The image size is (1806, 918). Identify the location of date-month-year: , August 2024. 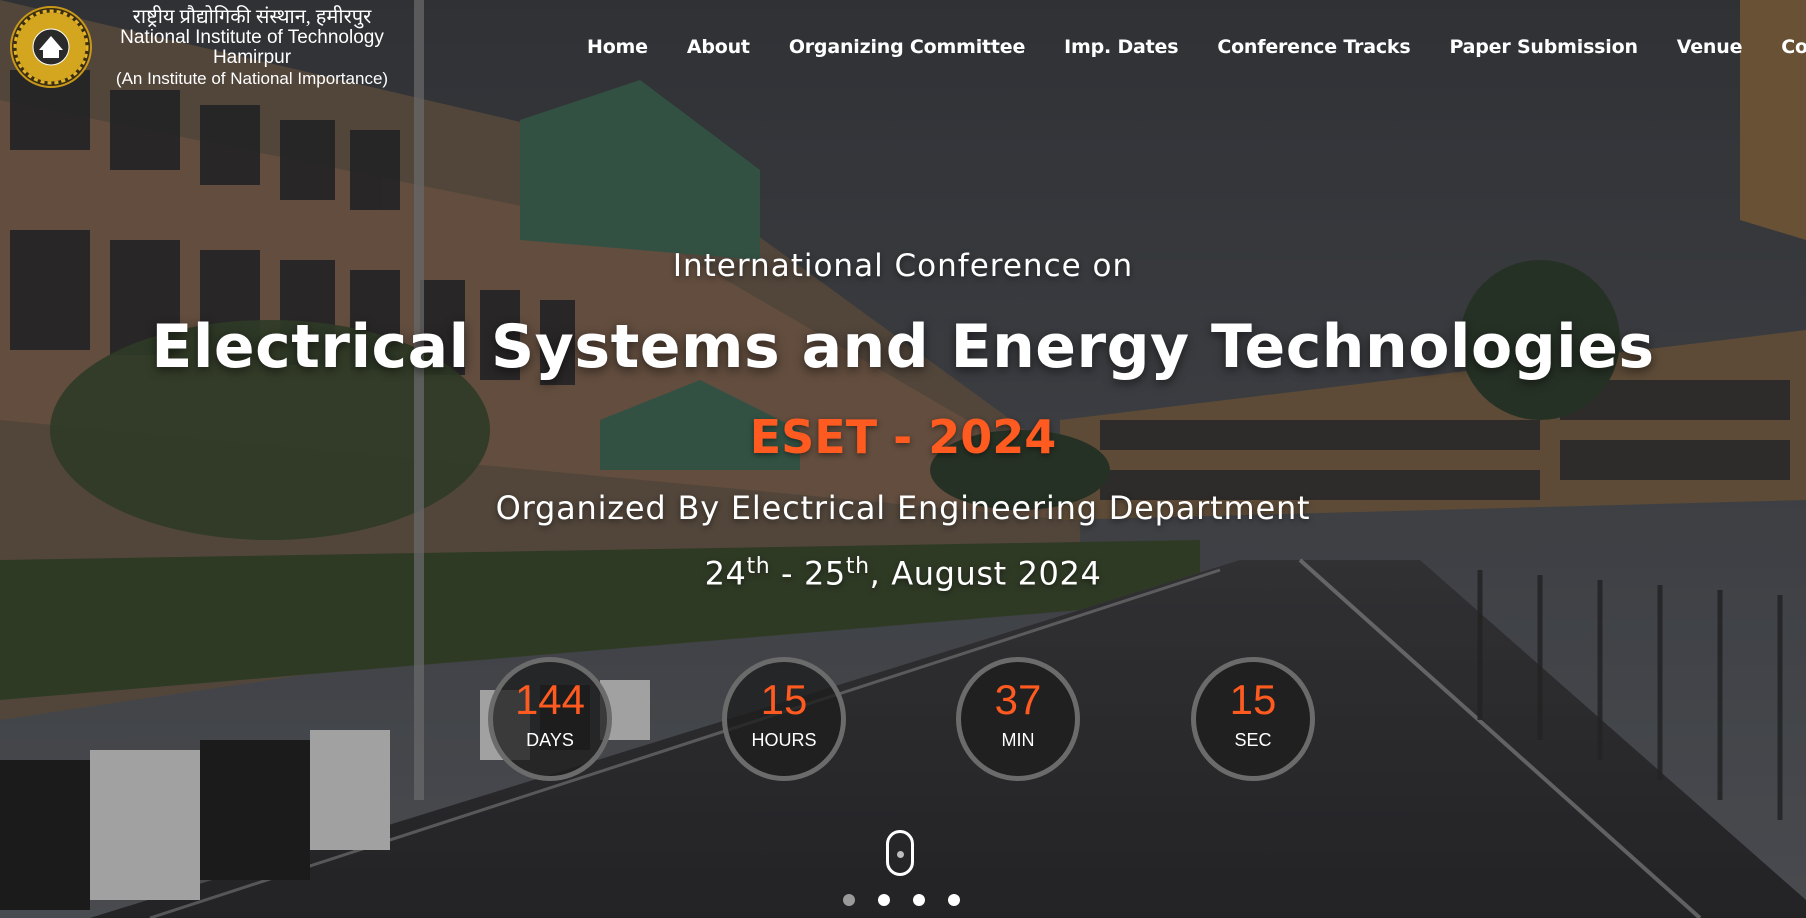
(985, 573).